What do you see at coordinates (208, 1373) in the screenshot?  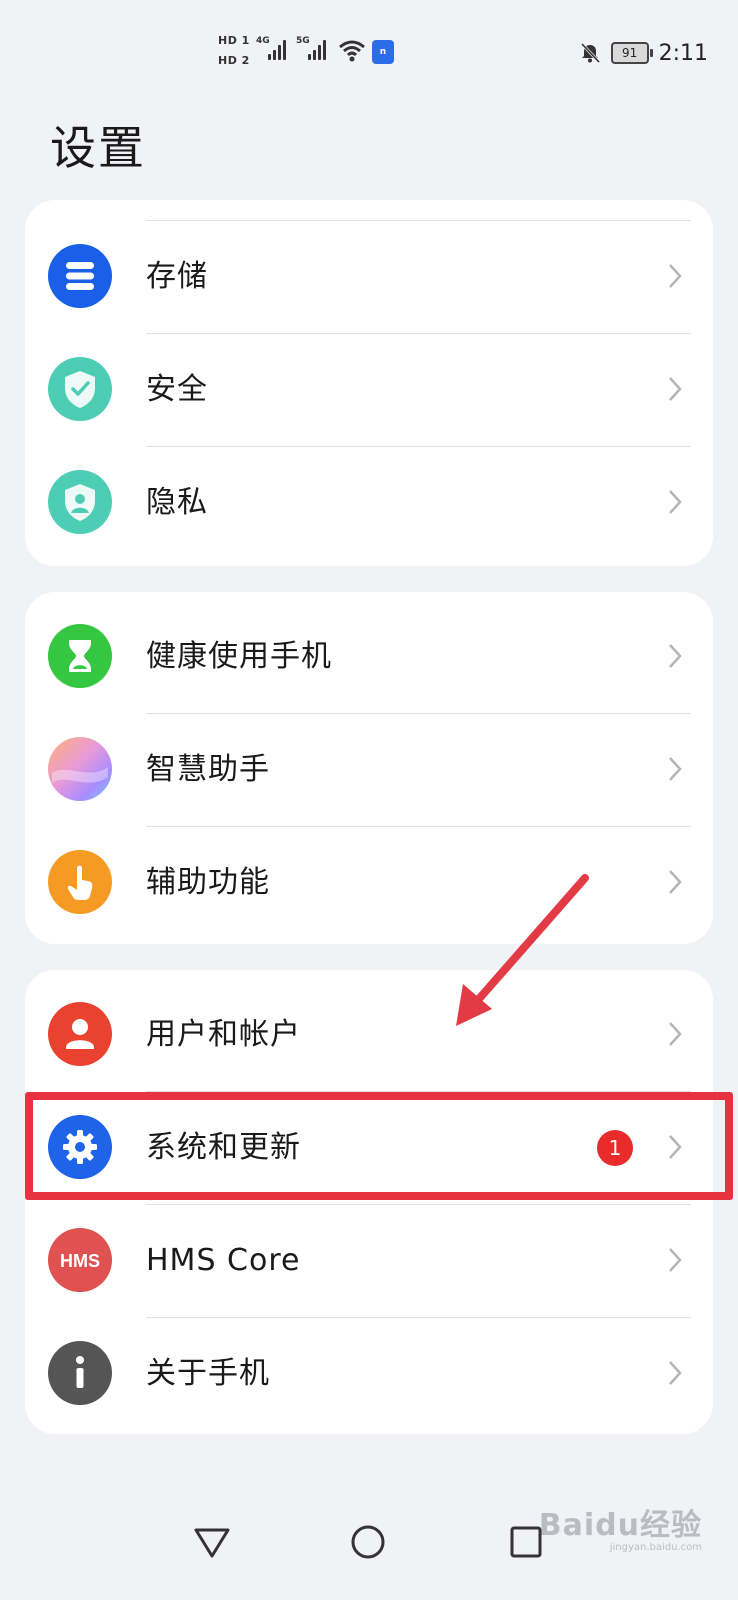 I see `settings-item-label: 关于手机` at bounding box center [208, 1373].